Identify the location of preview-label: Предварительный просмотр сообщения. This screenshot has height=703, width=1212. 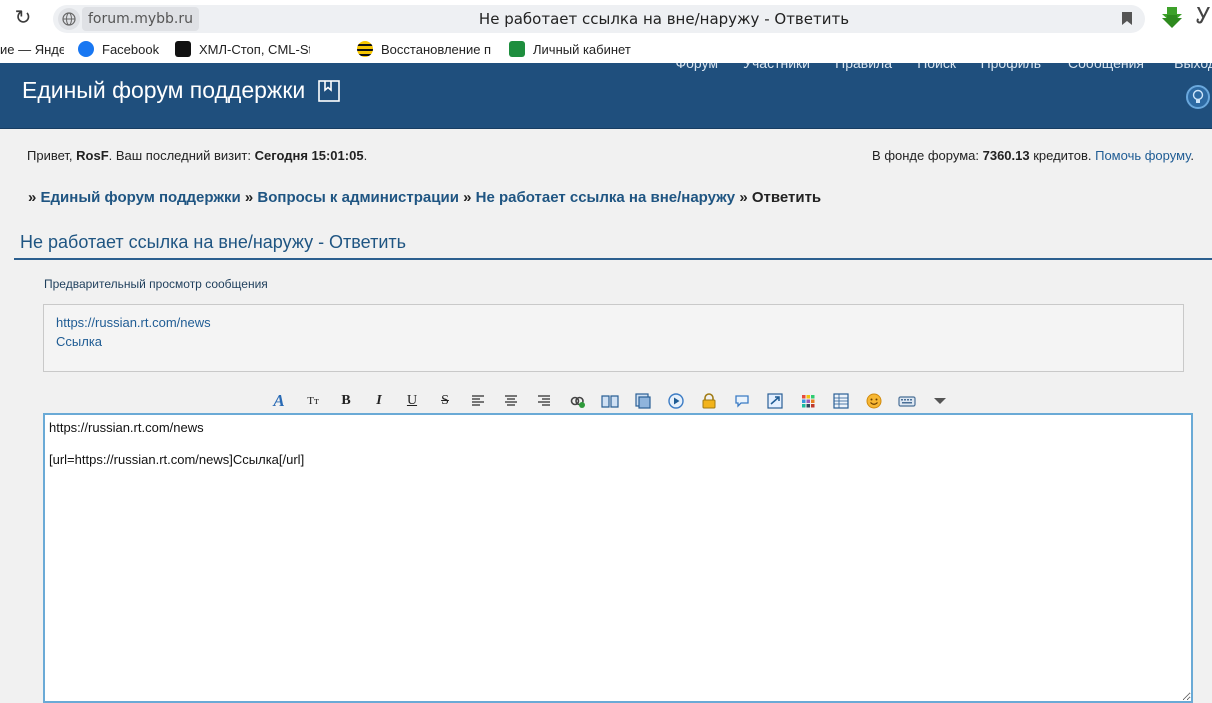
(156, 284).